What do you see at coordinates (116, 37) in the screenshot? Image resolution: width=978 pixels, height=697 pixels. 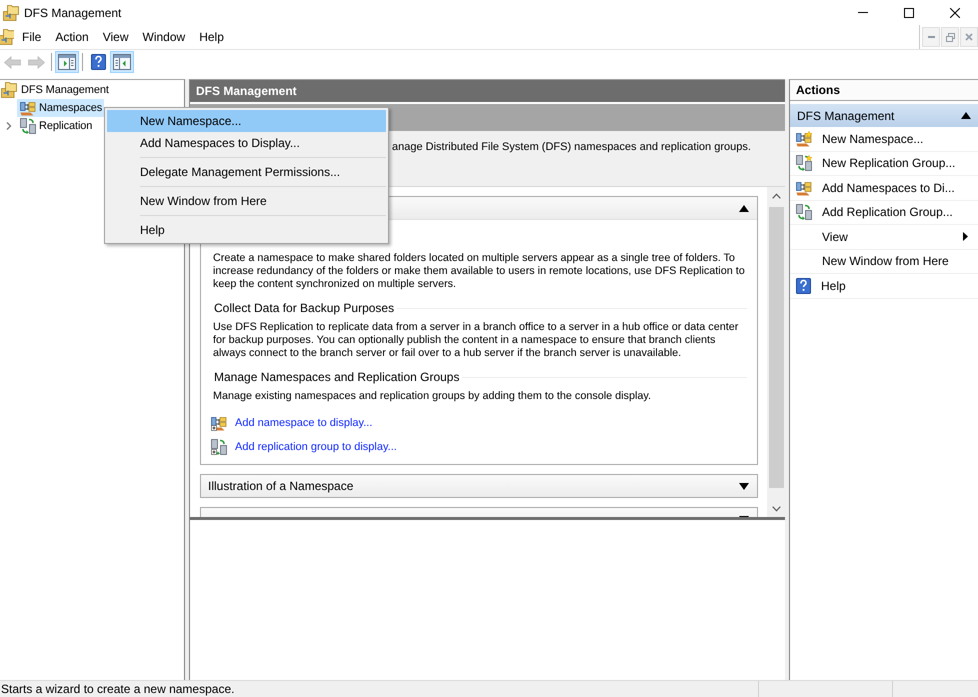 I see `menu-bar-item: View` at bounding box center [116, 37].